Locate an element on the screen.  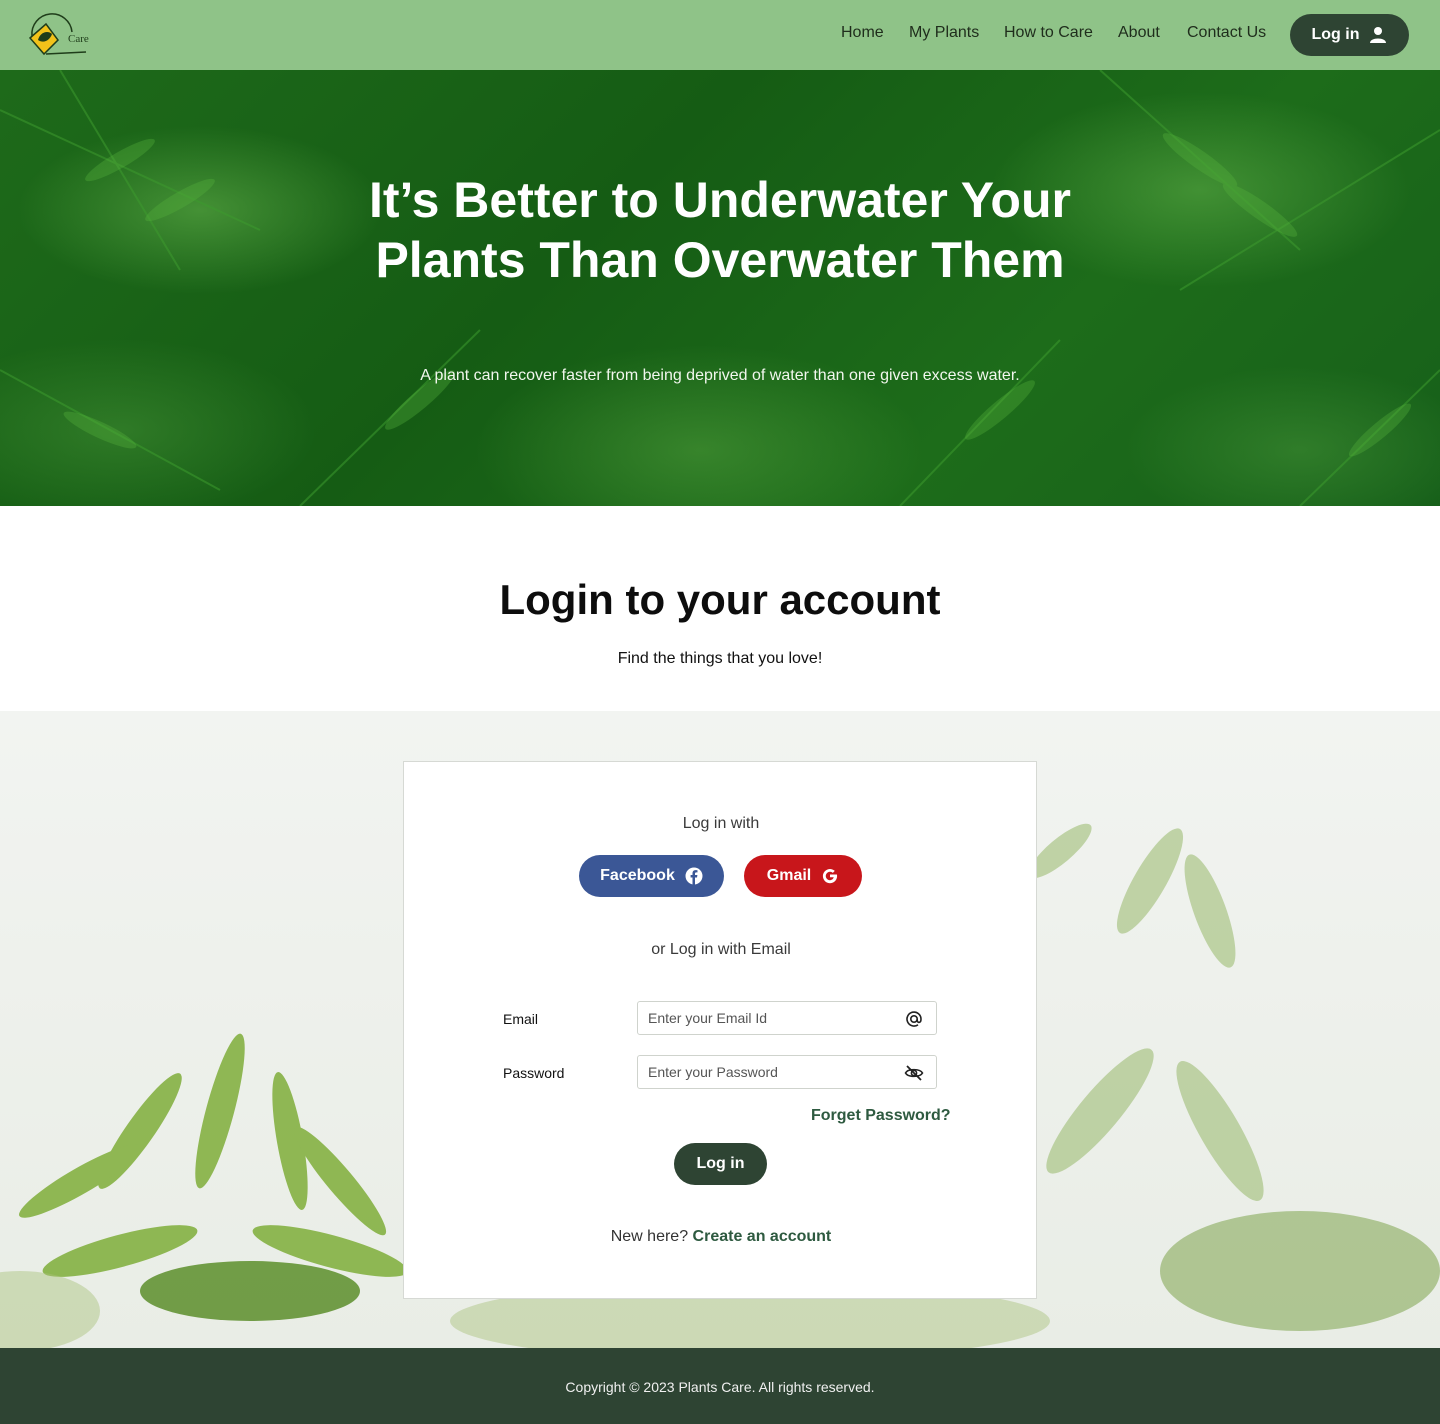
forget-password-link: Forget Password? is located at coordinates (881, 1116).